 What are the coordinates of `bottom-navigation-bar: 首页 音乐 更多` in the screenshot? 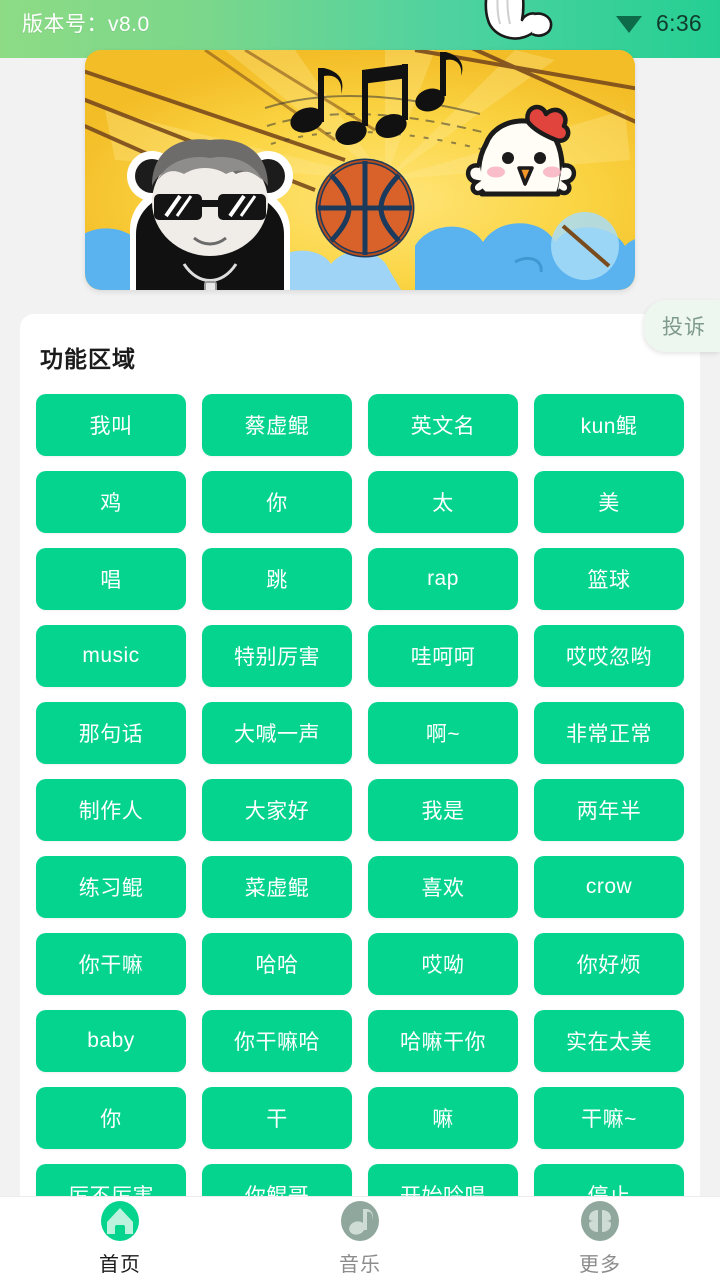 It's located at (360, 1238).